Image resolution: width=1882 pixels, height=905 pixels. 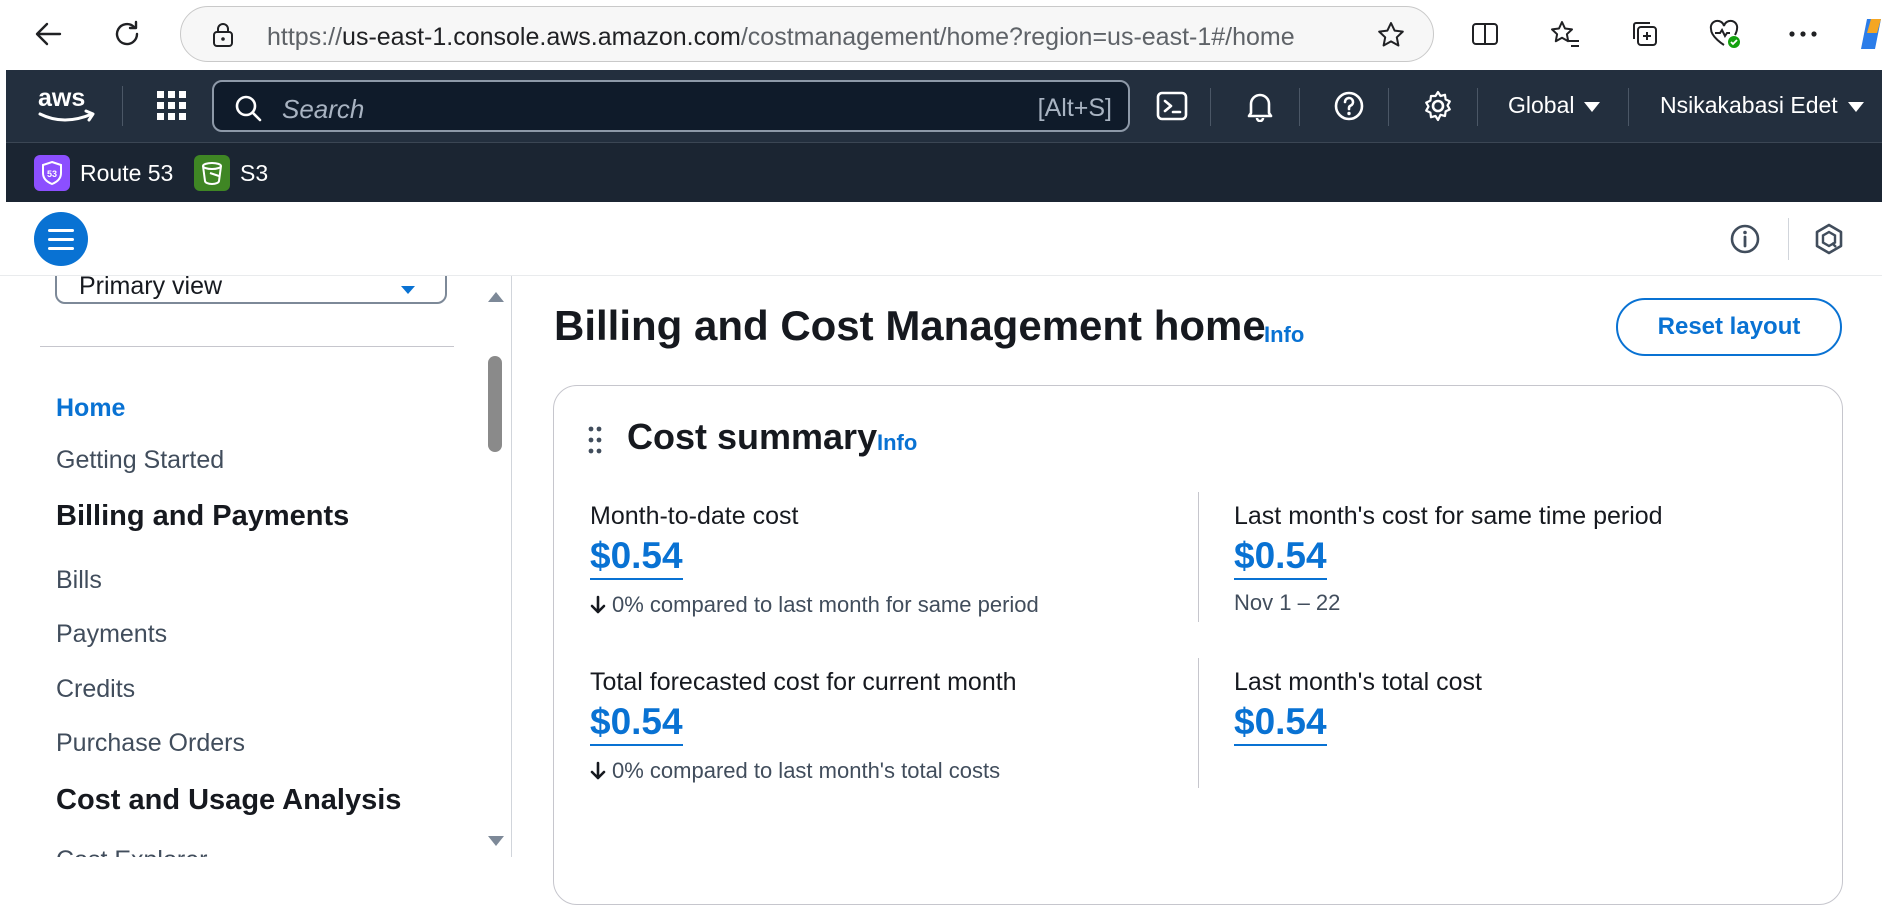 What do you see at coordinates (1725, 34) in the screenshot?
I see `browser-essentials-icon` at bounding box center [1725, 34].